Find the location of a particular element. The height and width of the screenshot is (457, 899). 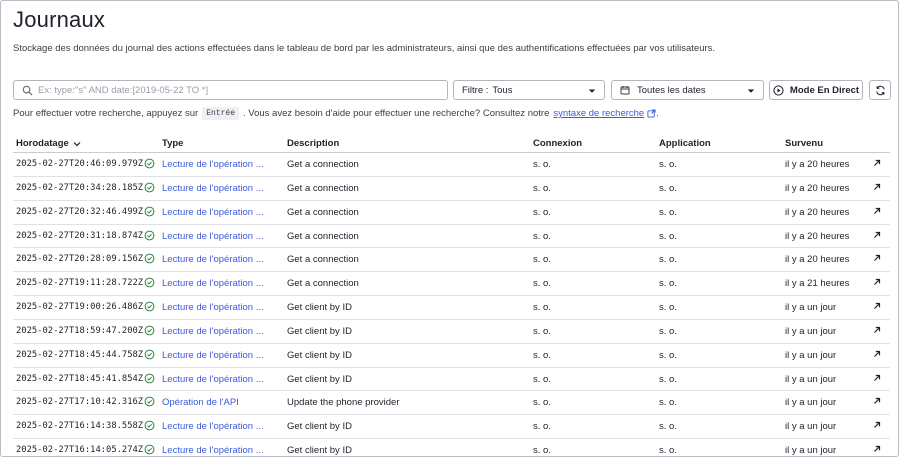

column-header-occurred: Survenu is located at coordinates (804, 143).